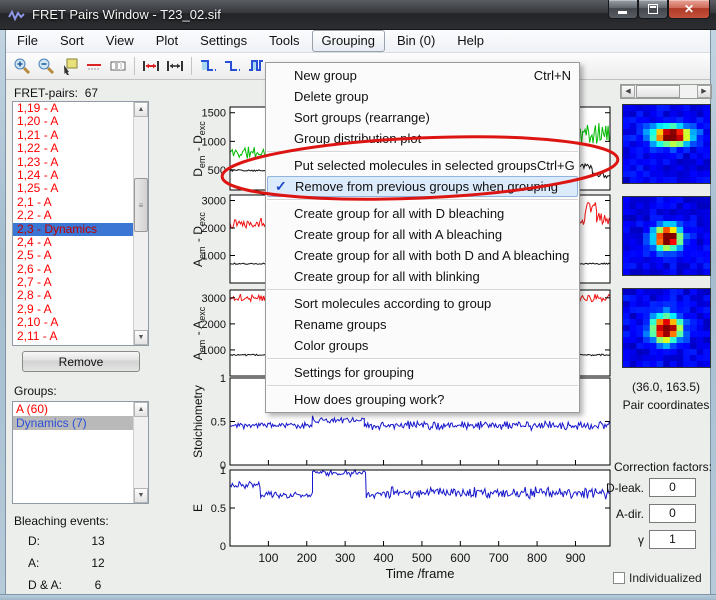 This screenshot has height=600, width=716. What do you see at coordinates (666, 144) in the screenshot?
I see `pair-image-heatmap` at bounding box center [666, 144].